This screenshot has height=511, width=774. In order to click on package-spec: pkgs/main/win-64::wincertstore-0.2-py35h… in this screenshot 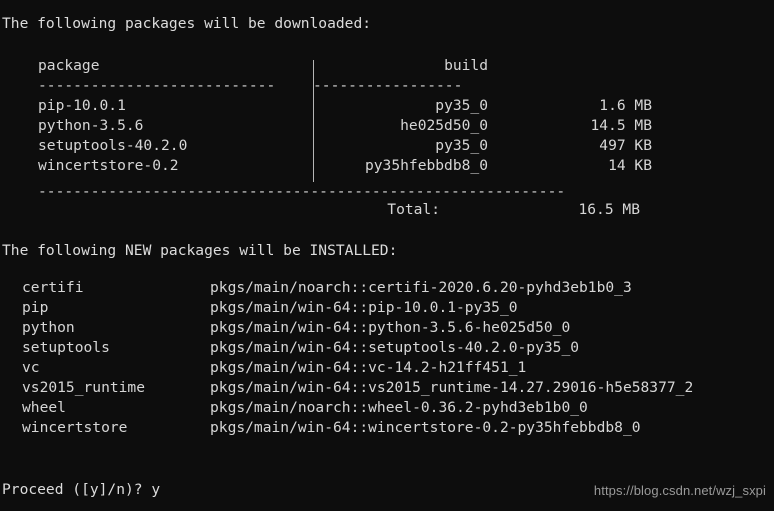, I will do `click(425, 427)`.